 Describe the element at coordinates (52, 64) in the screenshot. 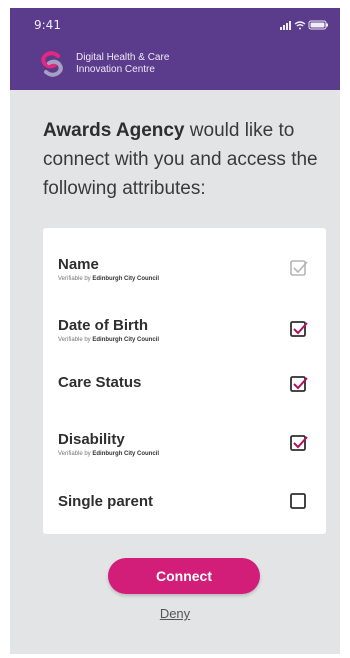

I see `dhcic-logo-icon` at that location.